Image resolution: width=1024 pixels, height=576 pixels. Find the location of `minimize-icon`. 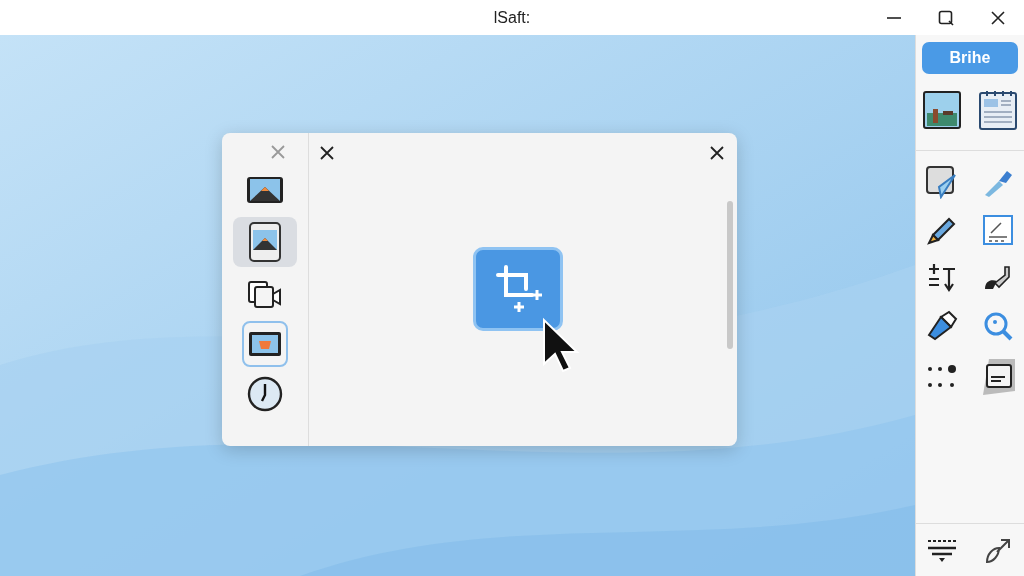

minimize-icon is located at coordinates (894, 17).